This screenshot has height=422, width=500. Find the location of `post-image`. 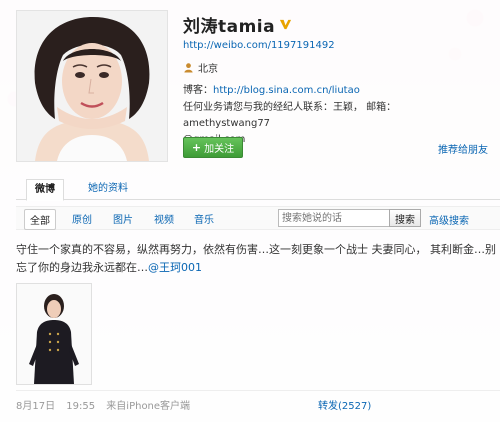

post-image is located at coordinates (54, 334).